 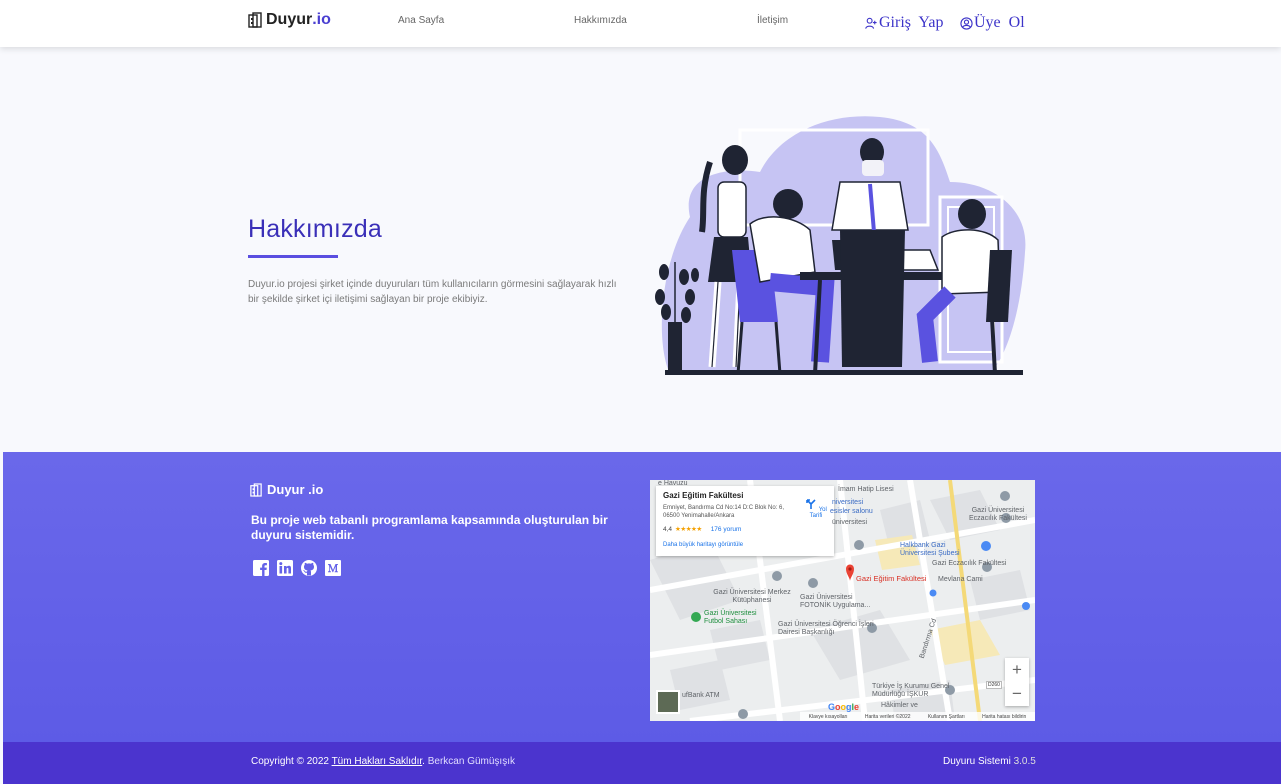 I want to click on road-badge: D260, so click(x=994, y=685).